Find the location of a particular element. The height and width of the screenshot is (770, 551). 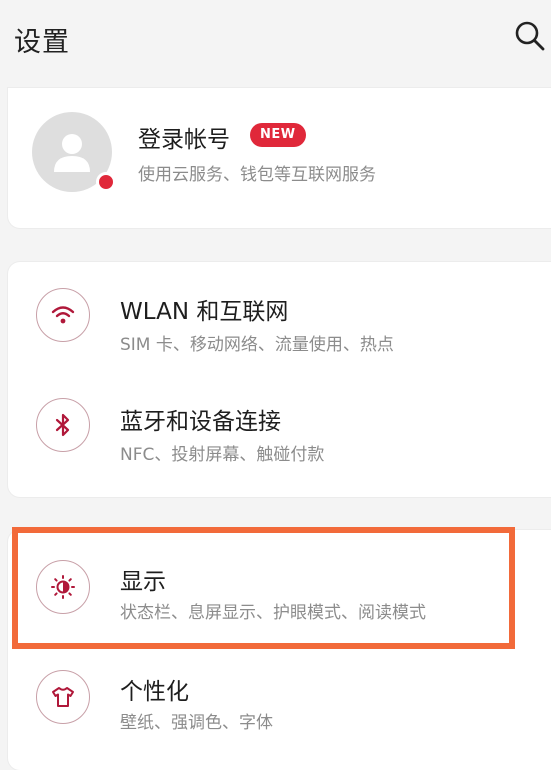

settings-item-subtitle: 状态栏、息屏显示、护眼模式、阅读模式 is located at coordinates (273, 613).